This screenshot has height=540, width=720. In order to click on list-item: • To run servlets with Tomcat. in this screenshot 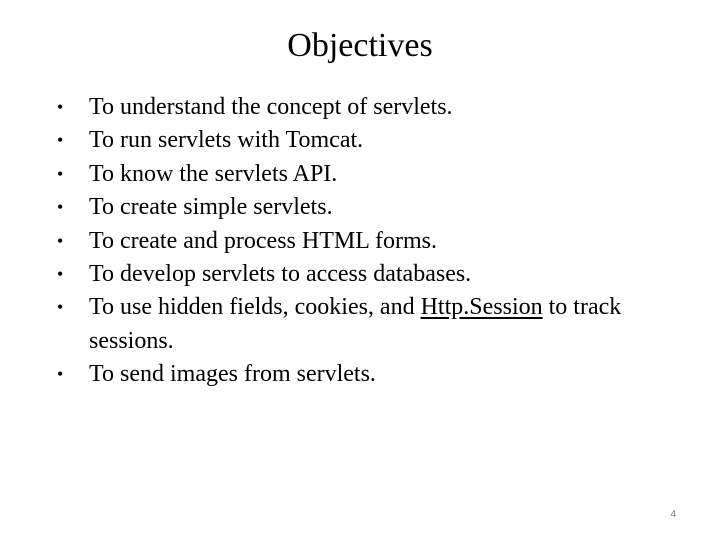, I will do `click(365, 140)`.